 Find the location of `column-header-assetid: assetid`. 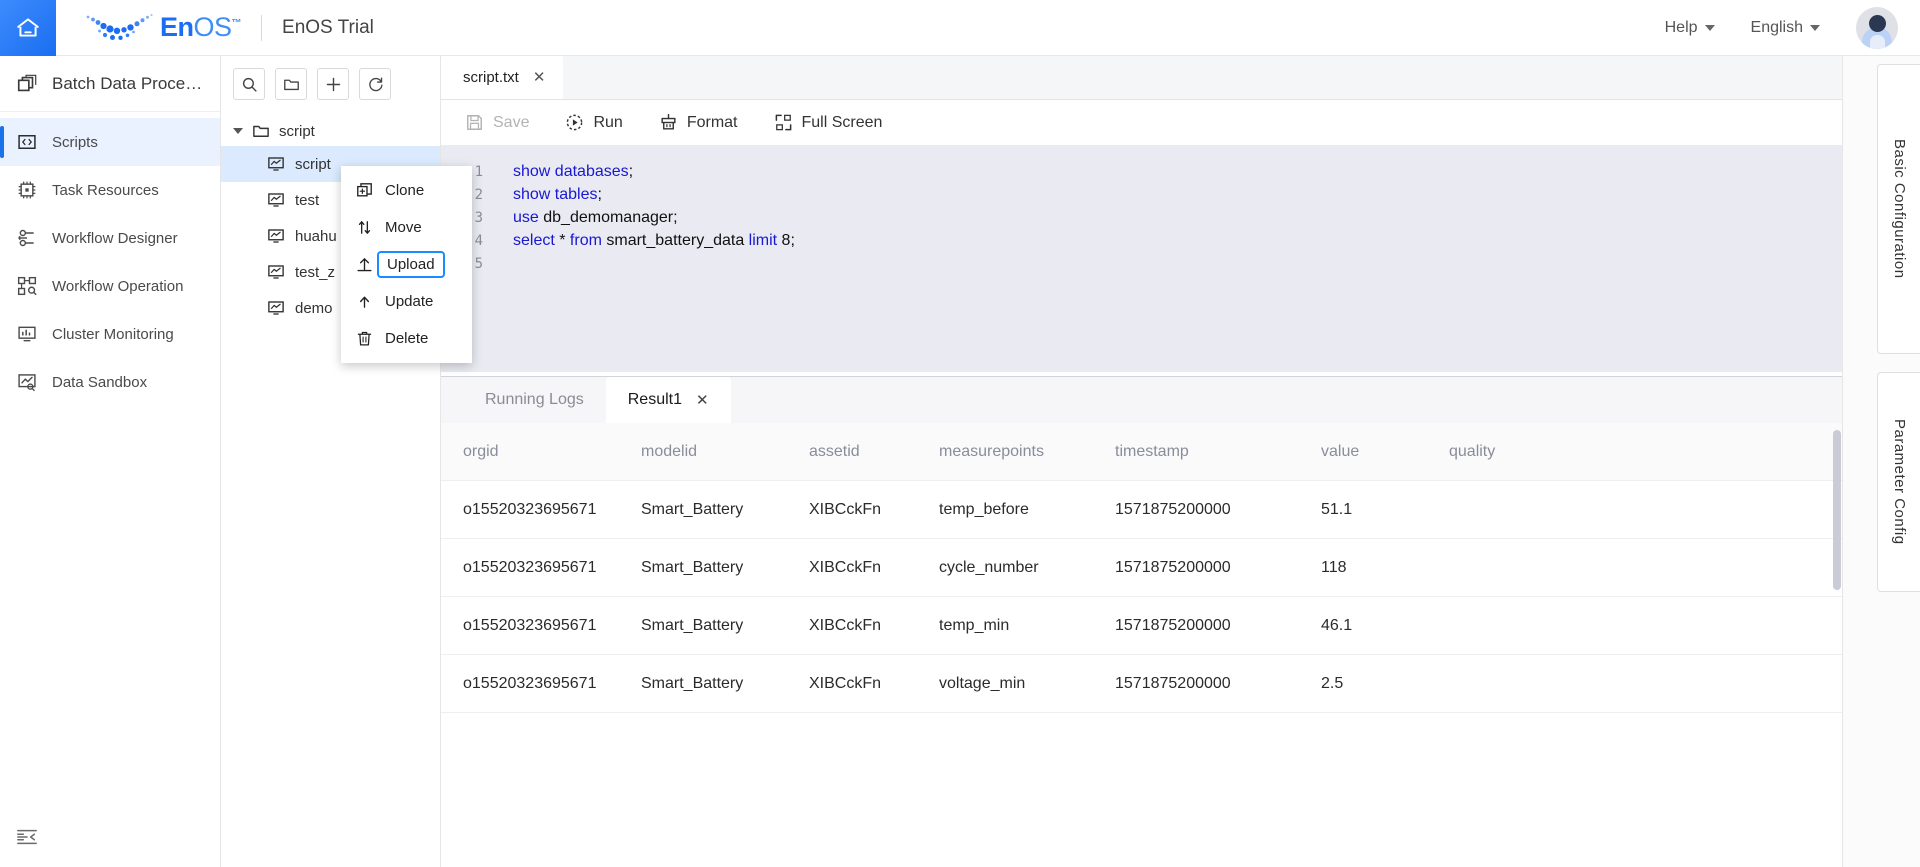

column-header-assetid: assetid is located at coordinates (834, 451).